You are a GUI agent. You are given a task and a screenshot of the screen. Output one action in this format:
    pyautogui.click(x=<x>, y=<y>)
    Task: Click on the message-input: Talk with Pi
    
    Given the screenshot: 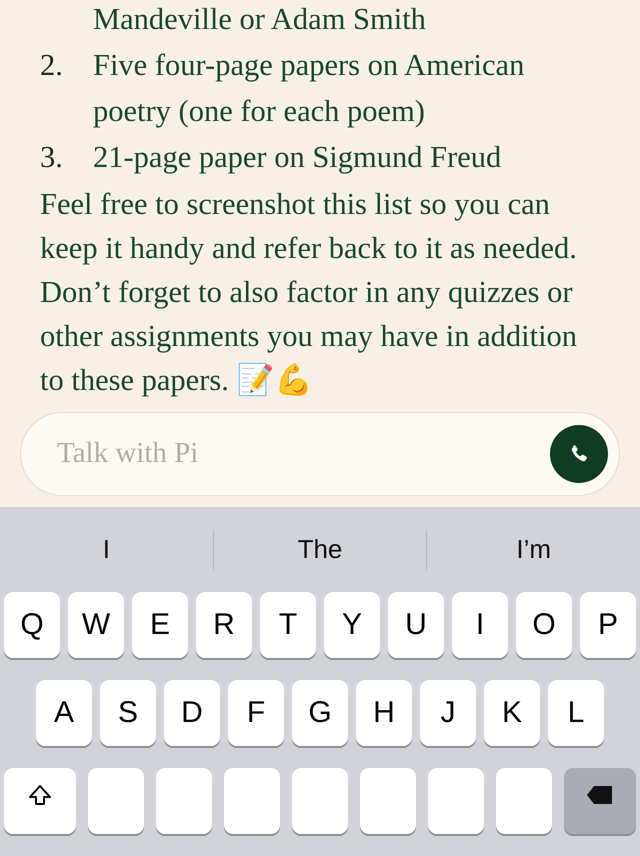 What is the action you would take?
    pyautogui.click(x=320, y=454)
    